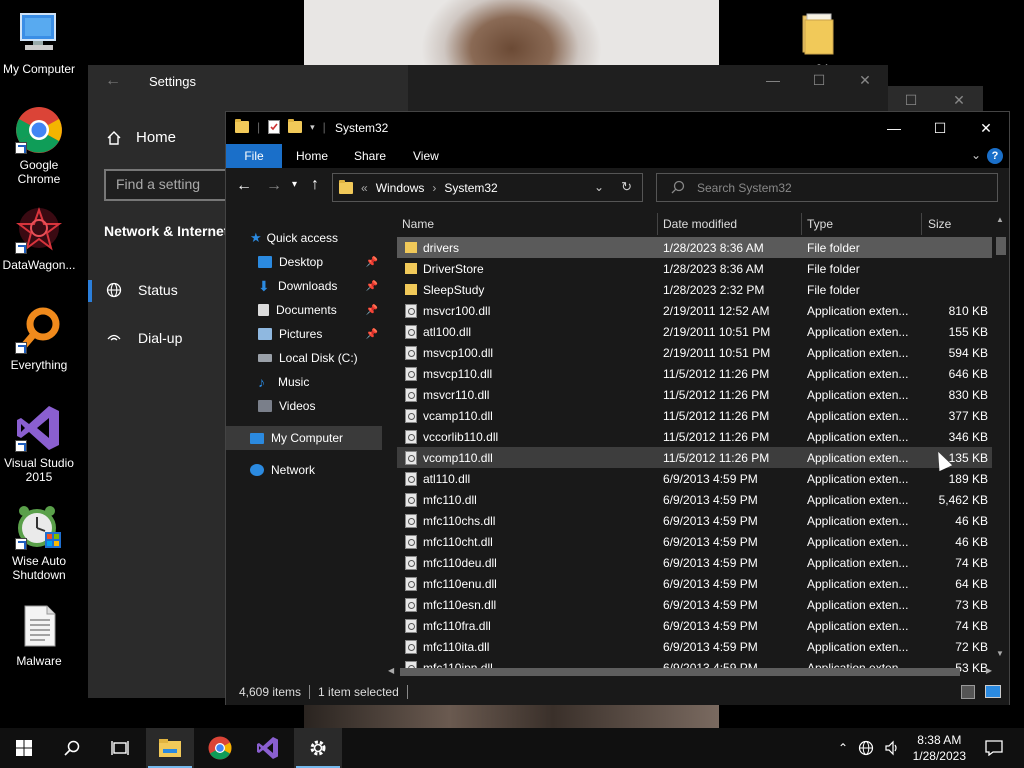 Image resolution: width=1024 pixels, height=768 pixels. What do you see at coordinates (843, 748) in the screenshot?
I see `show-hidden-icons-chevron-icon: ⌃` at bounding box center [843, 748].